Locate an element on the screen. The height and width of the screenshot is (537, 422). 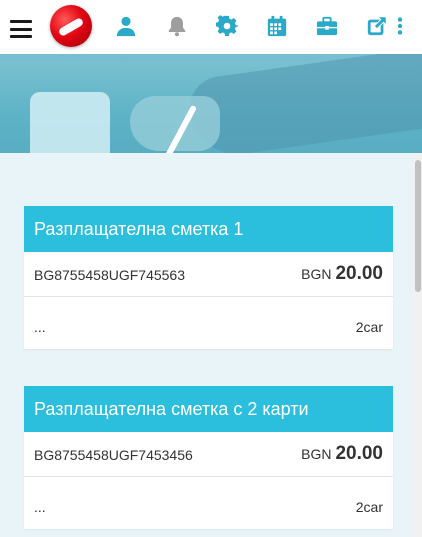
calendar-icon is located at coordinates (277, 26).